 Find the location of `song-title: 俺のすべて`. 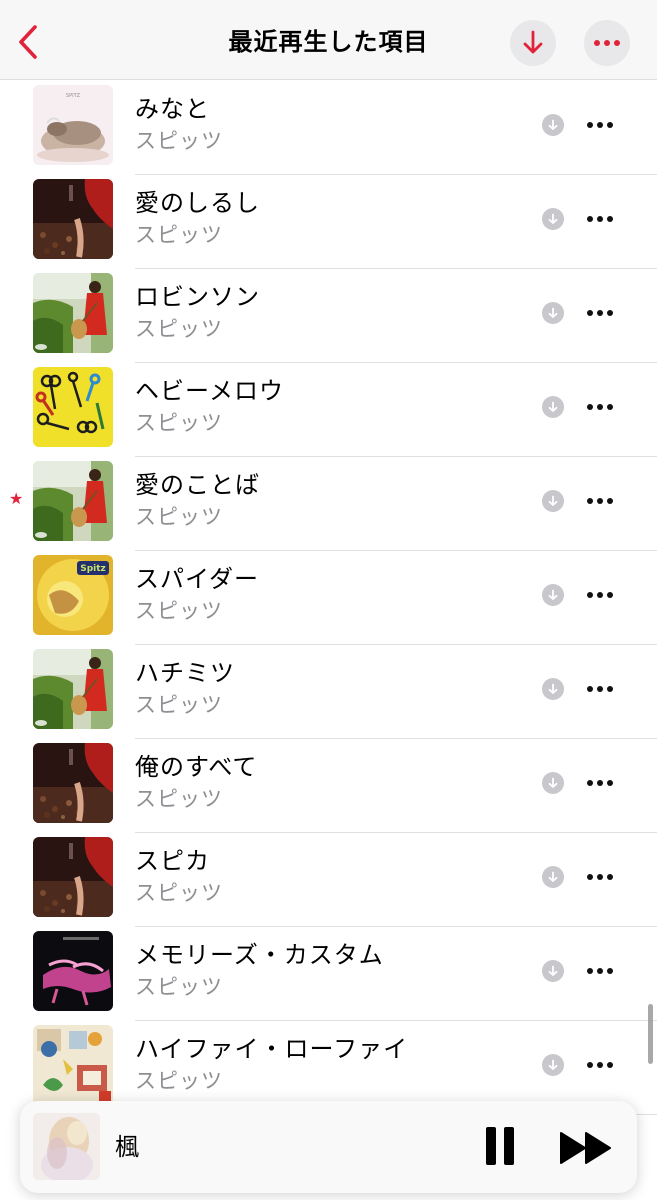

song-title: 俺のすべて is located at coordinates (196, 767).